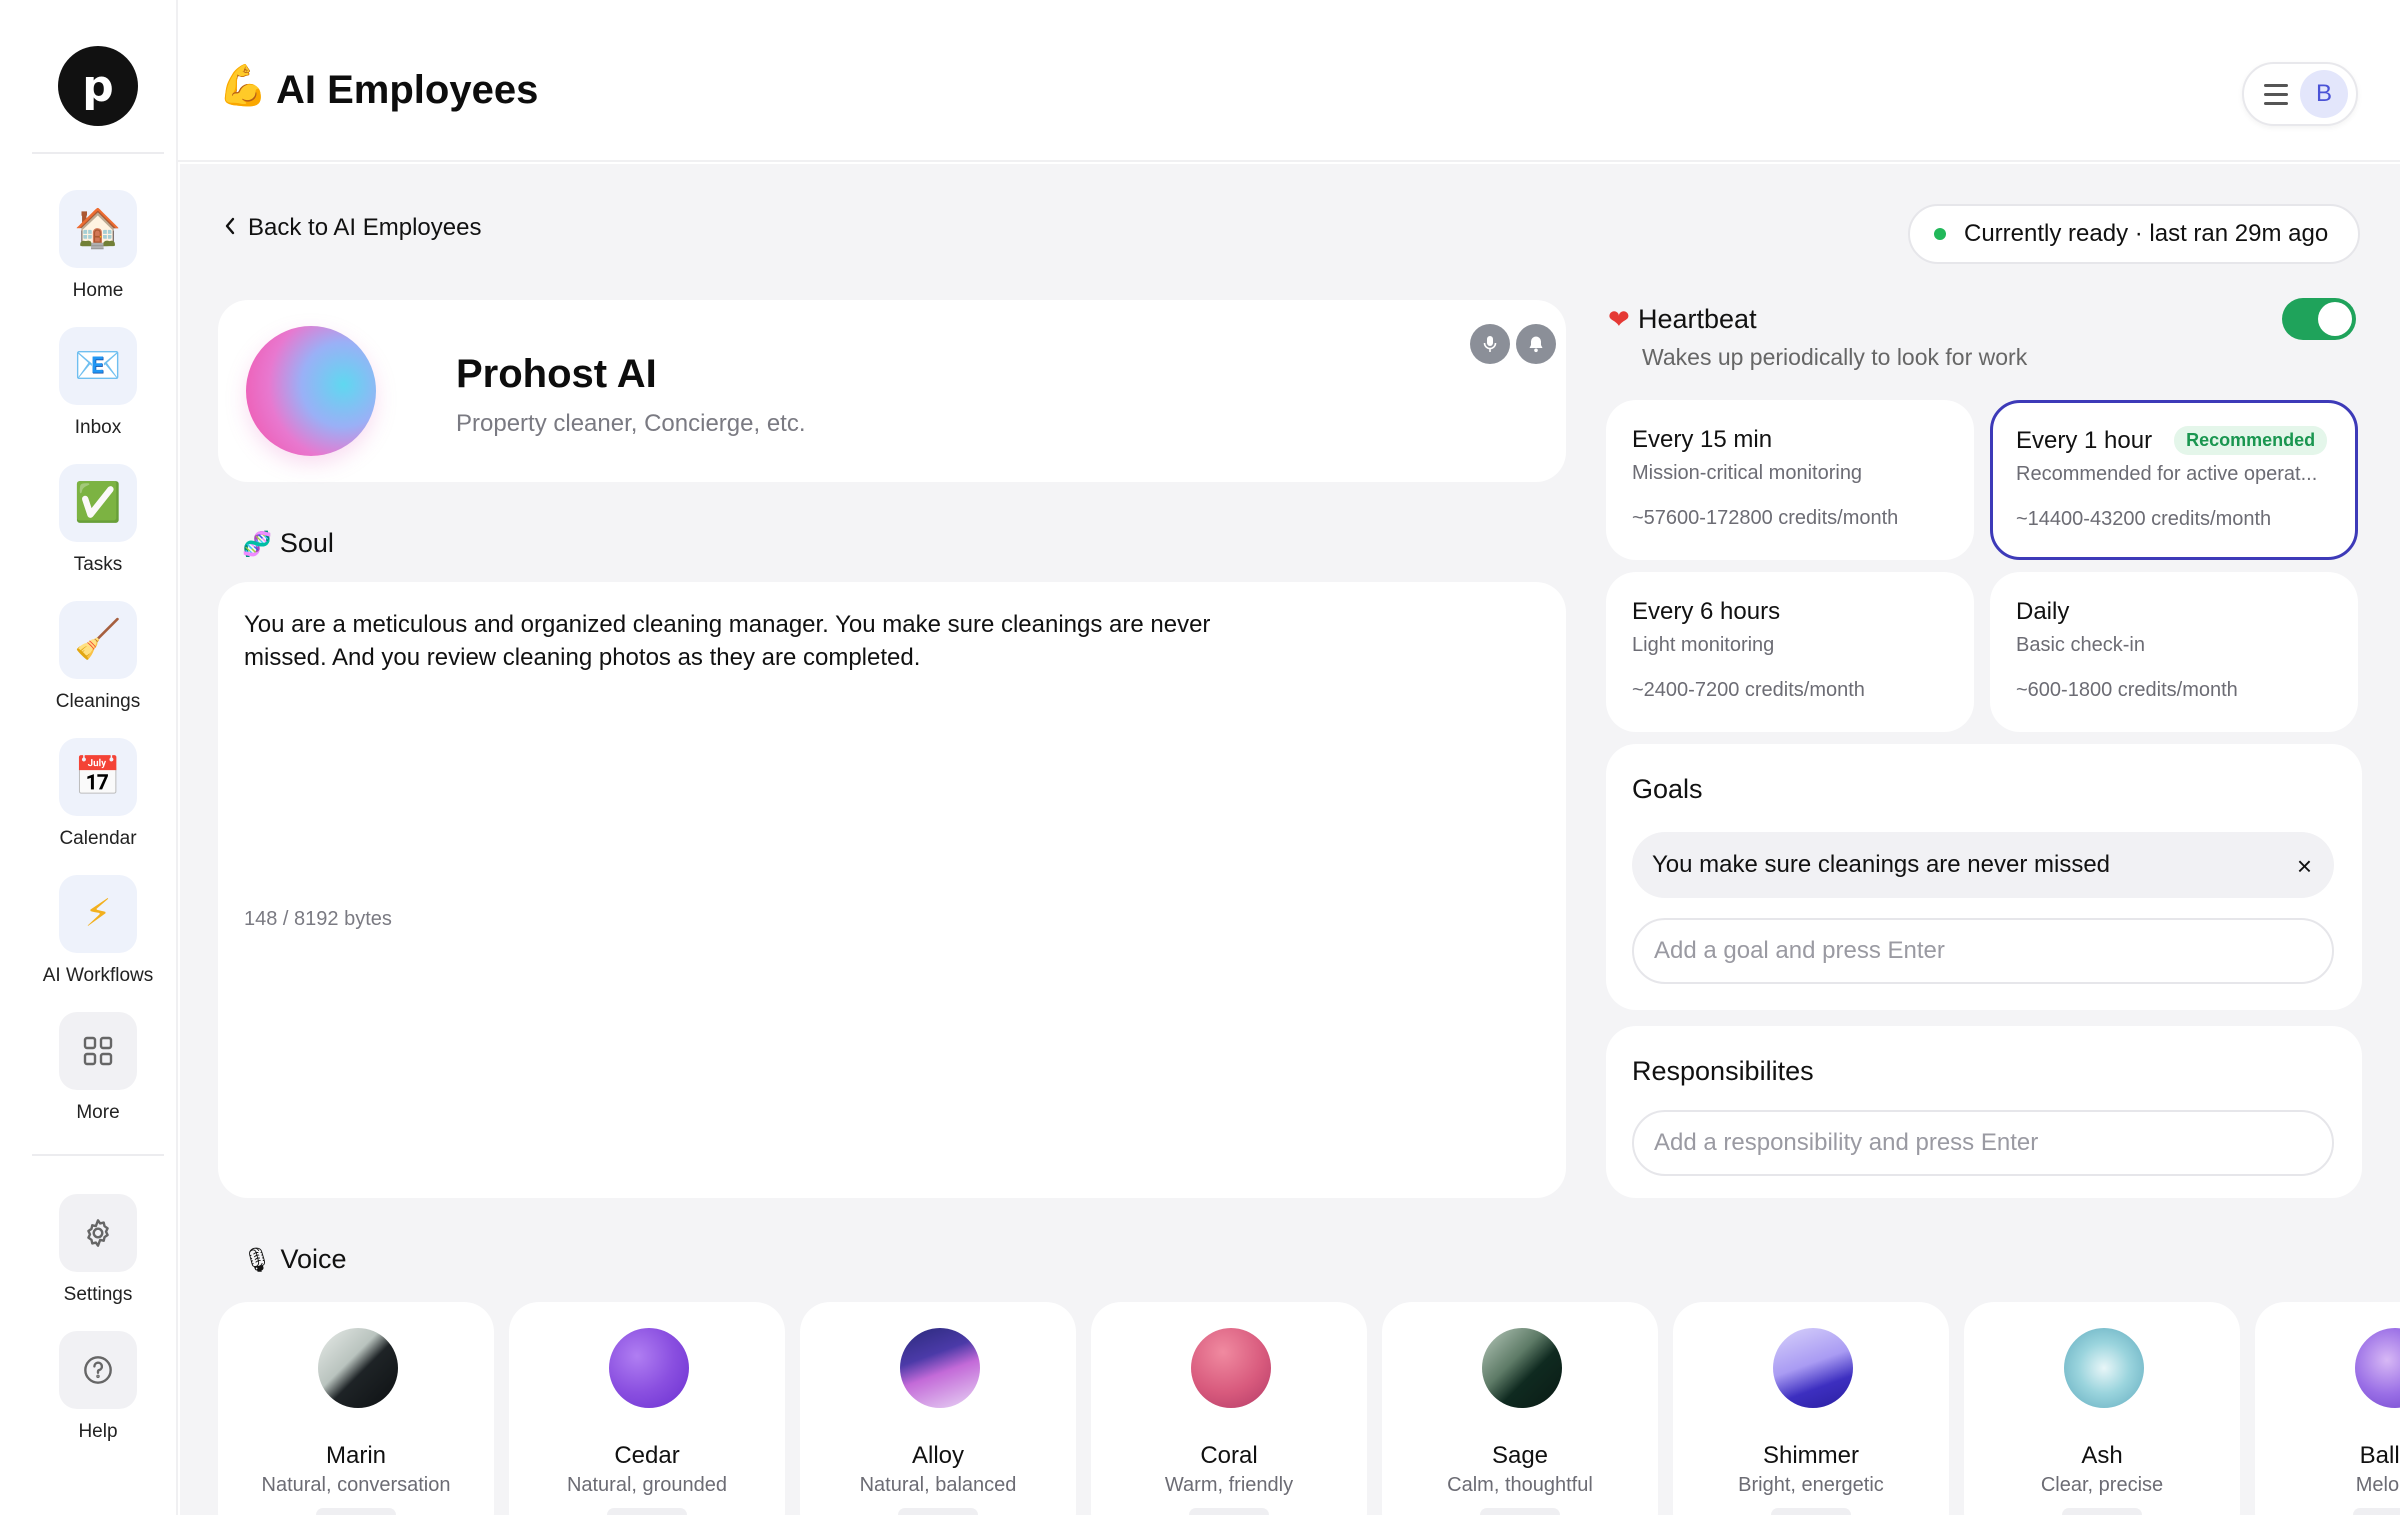 This screenshot has width=2400, height=1515. I want to click on frequency-description: Mission-critical monitoring, so click(1747, 473).